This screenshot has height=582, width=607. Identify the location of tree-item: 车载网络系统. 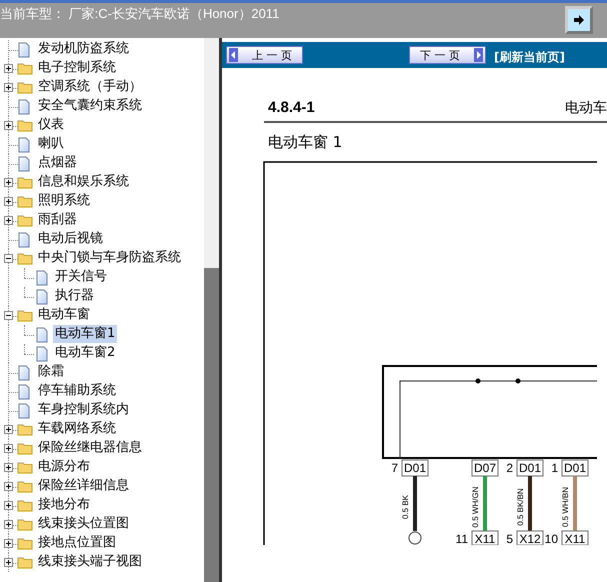
(77, 429).